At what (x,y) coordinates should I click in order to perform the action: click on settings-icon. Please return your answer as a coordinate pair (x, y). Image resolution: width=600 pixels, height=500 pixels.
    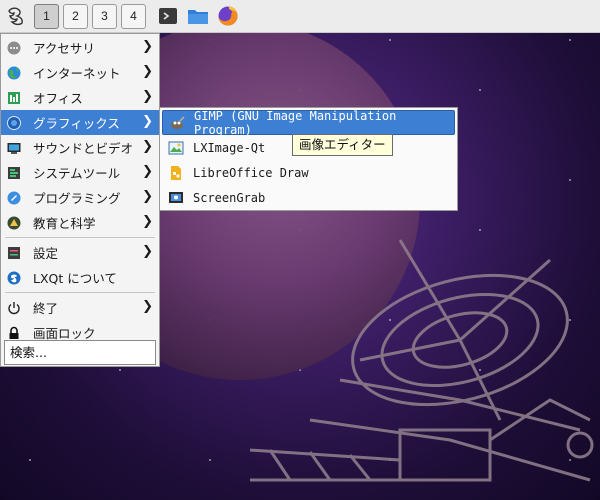
    Looking at the image, I should click on (14, 253).